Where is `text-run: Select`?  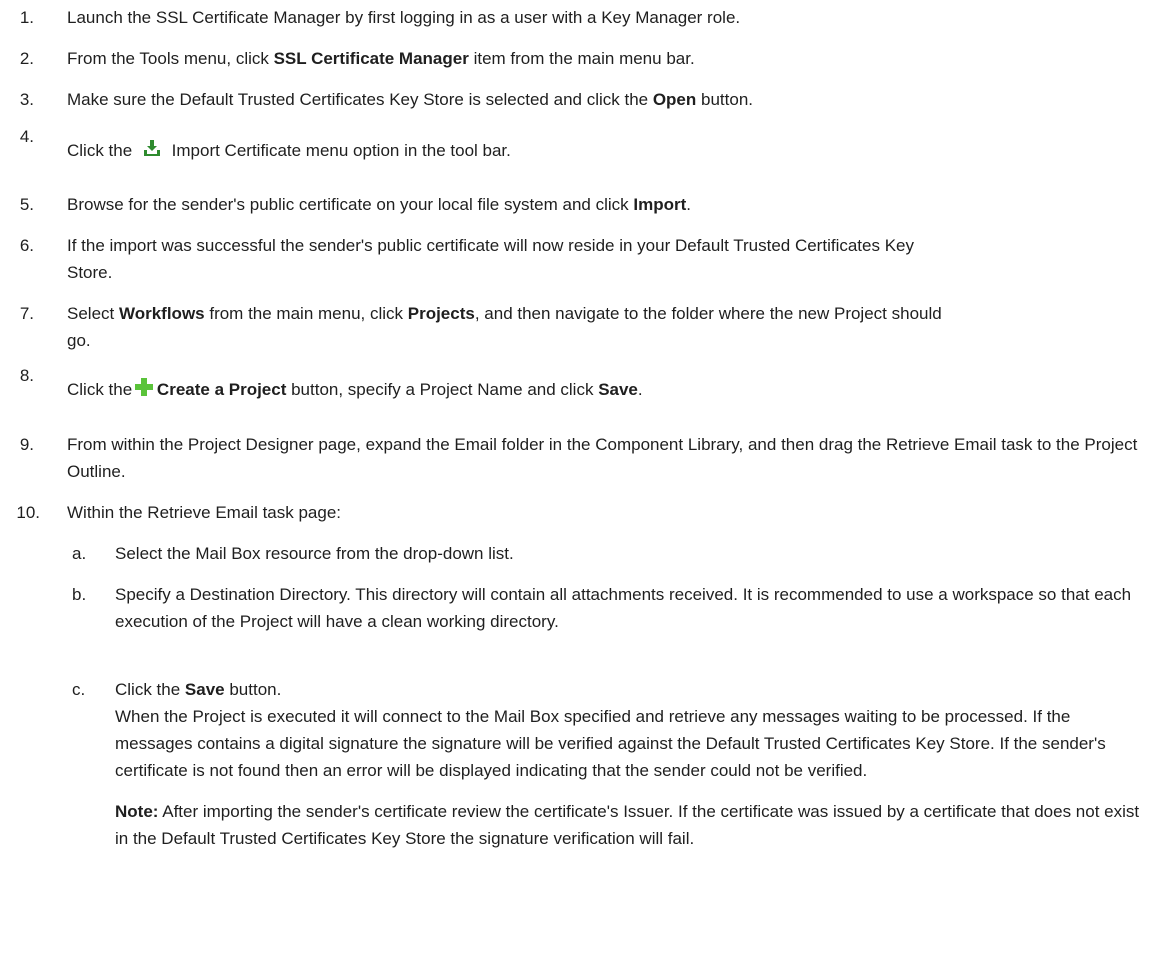
text-run: Select is located at coordinates (93, 313).